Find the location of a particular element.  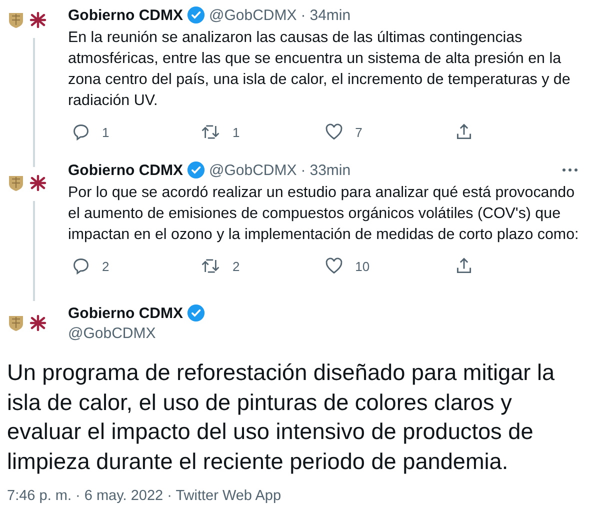

reply-count: 2 is located at coordinates (106, 266).